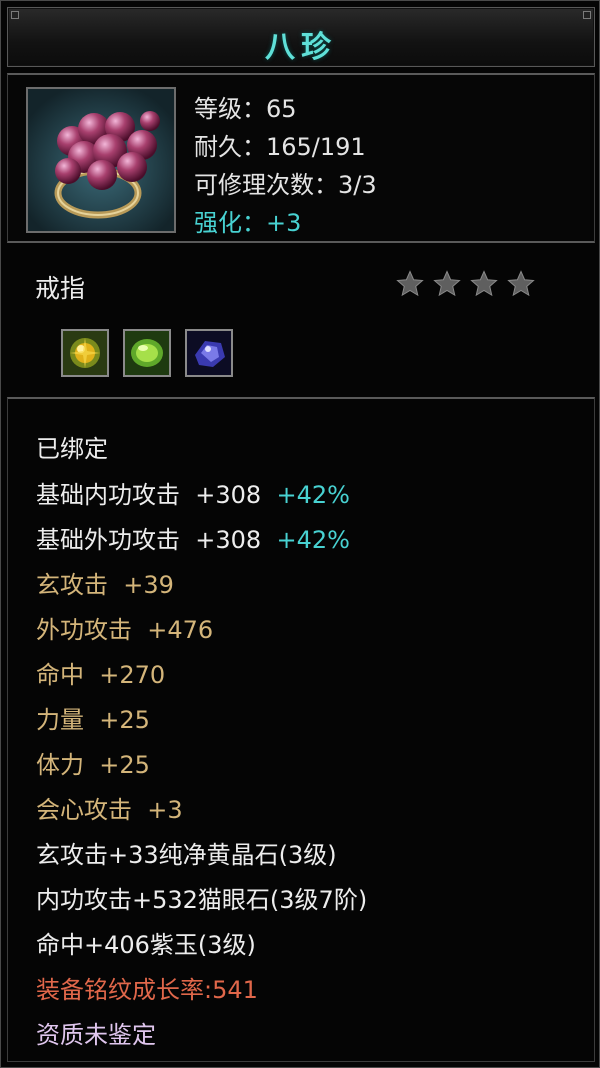 This screenshot has height=1068, width=600. I want to click on attr-value: +270, so click(132, 675).